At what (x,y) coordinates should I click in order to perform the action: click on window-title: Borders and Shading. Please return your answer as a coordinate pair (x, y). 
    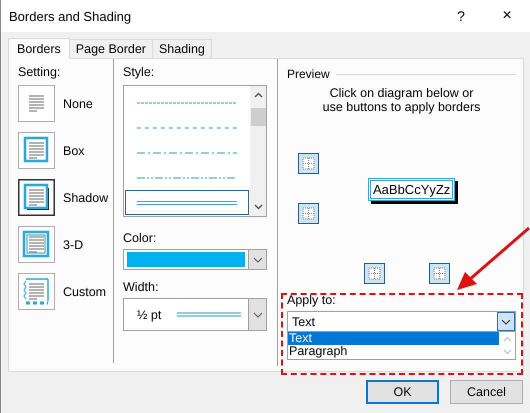
    Looking at the image, I should click on (70, 16).